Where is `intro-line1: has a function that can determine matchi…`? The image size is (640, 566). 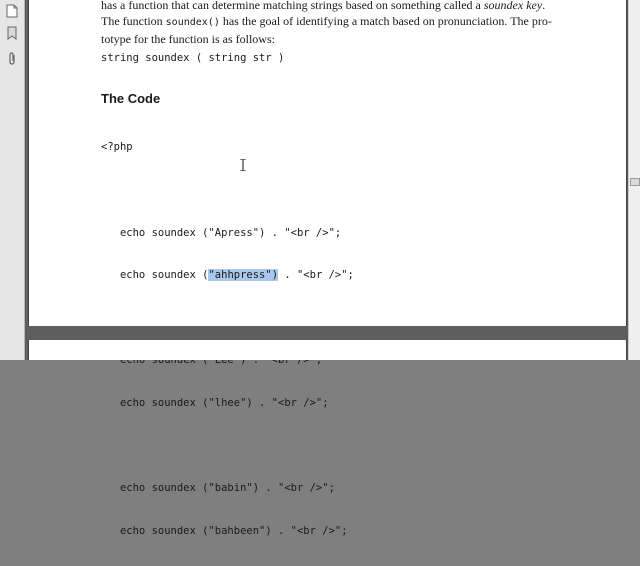 intro-line1: has a function that can determine matchi… is located at coordinates (292, 6).